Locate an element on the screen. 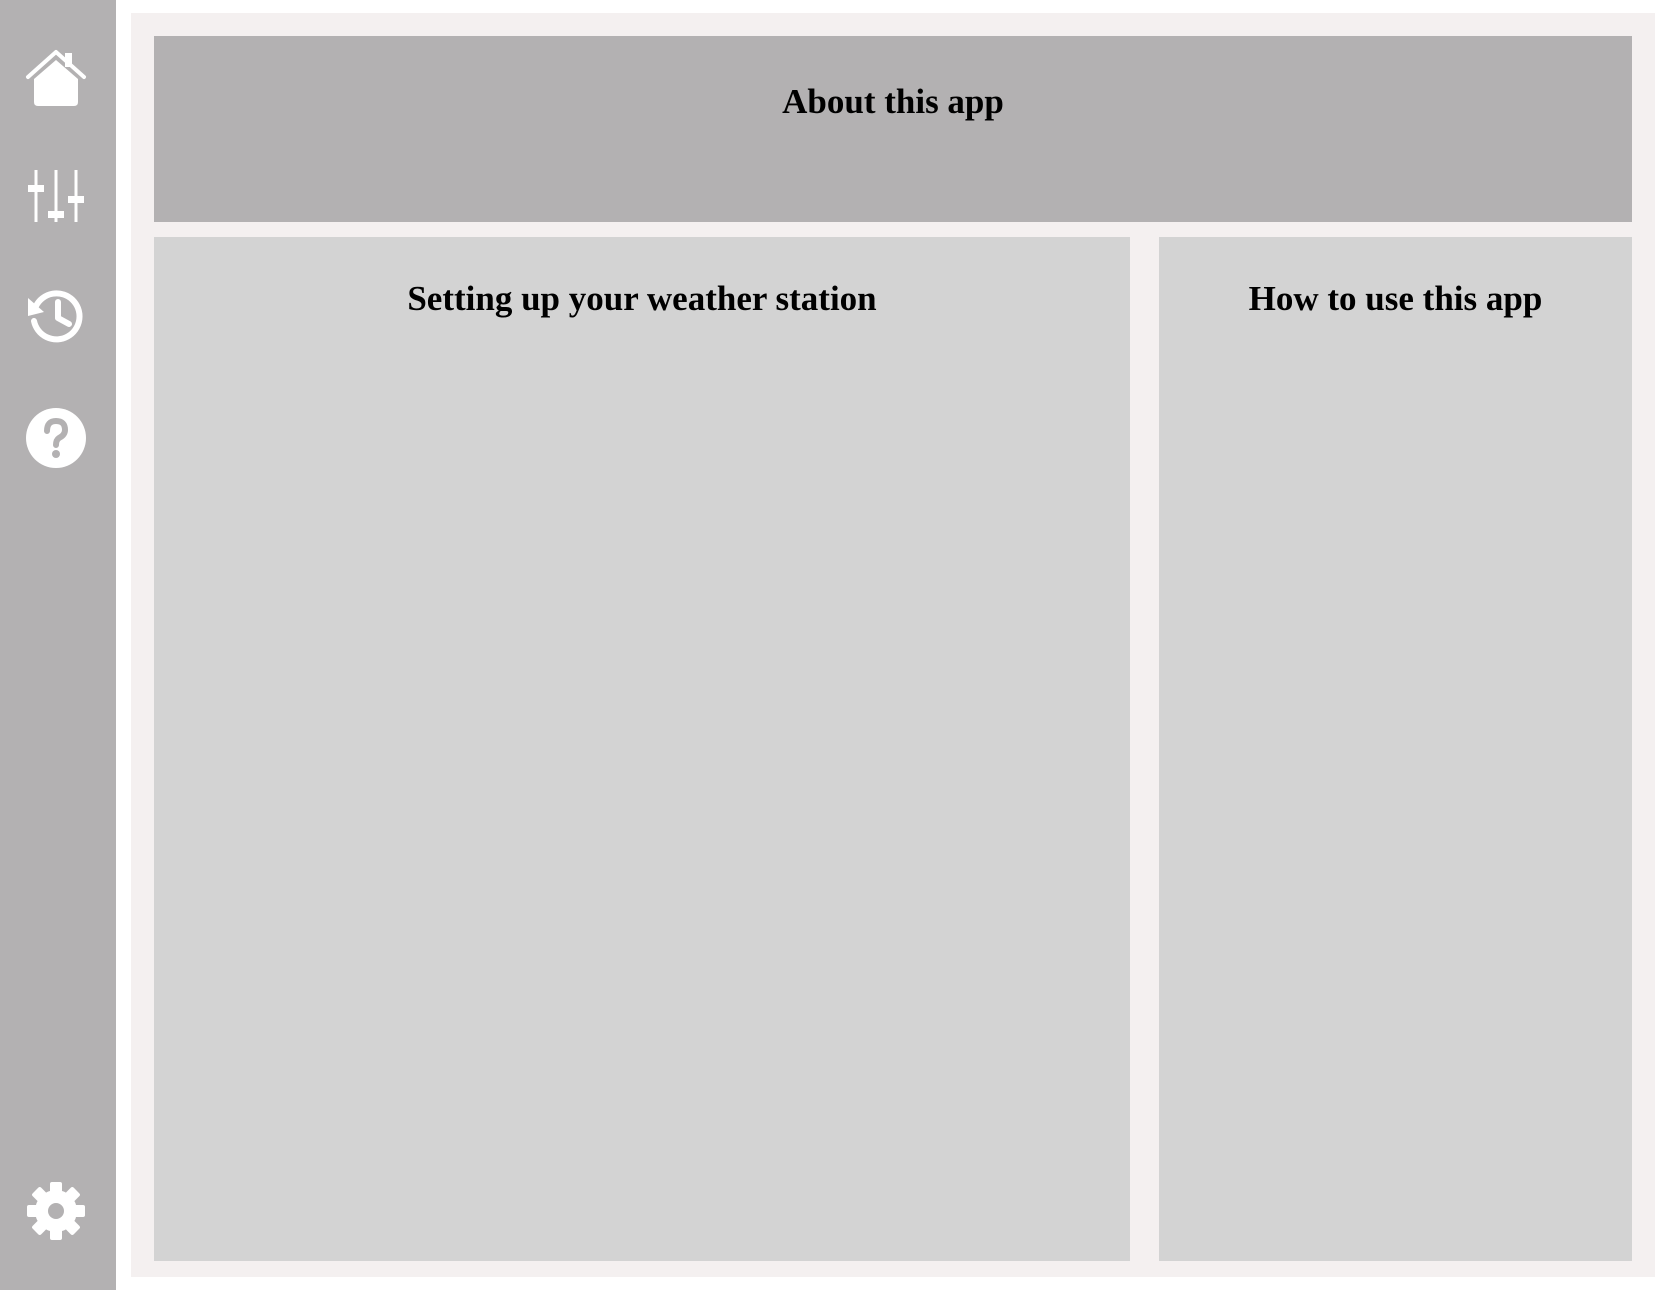 This screenshot has width=1672, height=1290. about-panel: About this app is located at coordinates (893, 129).